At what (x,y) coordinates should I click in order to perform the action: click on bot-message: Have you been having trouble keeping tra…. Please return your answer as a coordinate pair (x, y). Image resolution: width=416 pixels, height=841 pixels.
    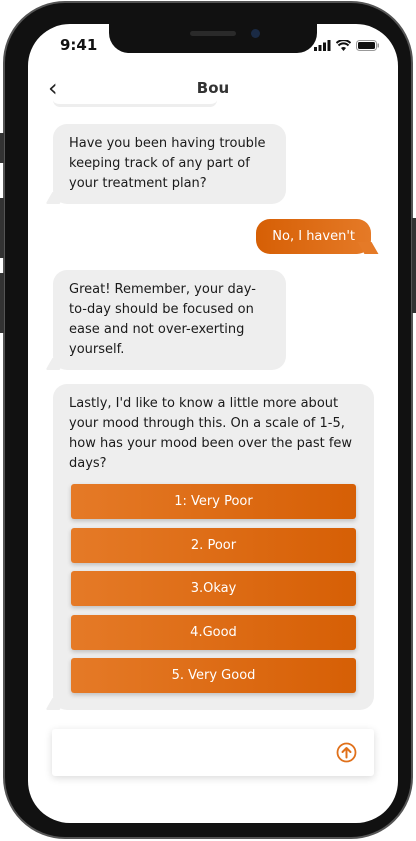
    Looking at the image, I should click on (169, 164).